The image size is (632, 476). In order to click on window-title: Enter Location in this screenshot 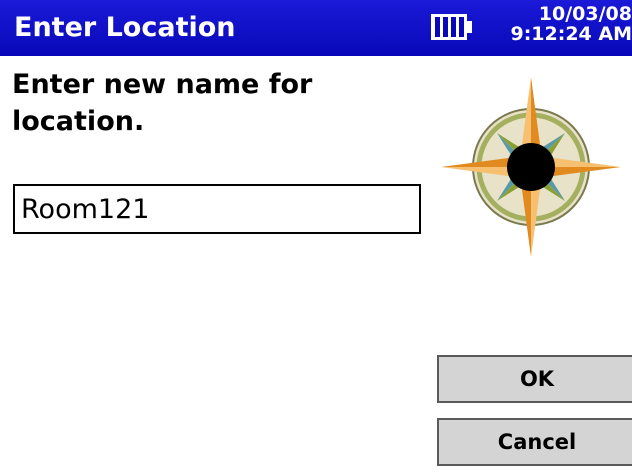, I will do `click(125, 27)`.